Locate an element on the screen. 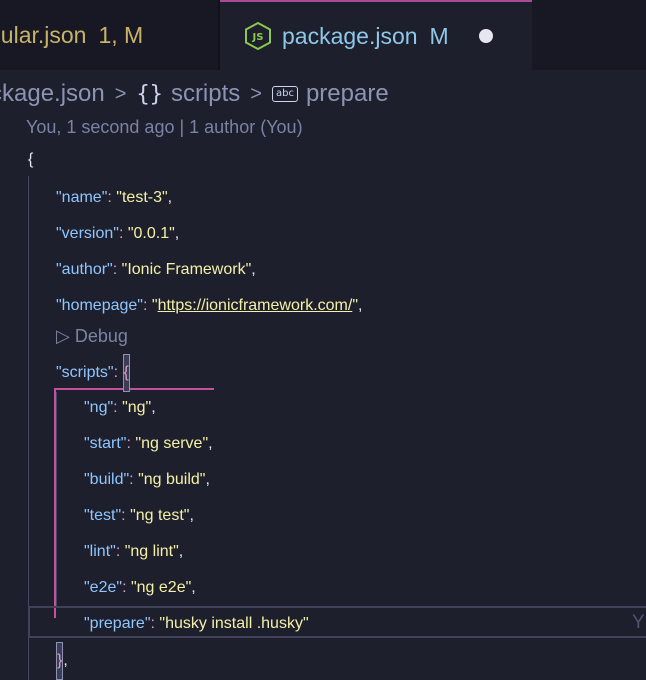  code-line: "name": "test-3", is located at coordinates (114, 197).